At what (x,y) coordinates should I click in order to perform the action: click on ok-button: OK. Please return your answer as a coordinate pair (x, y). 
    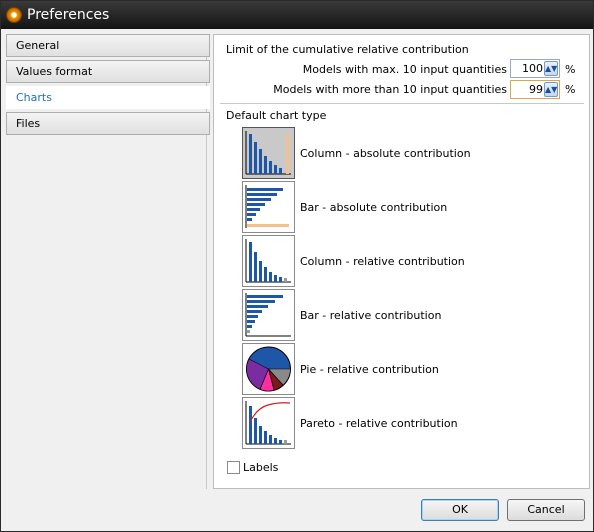
    Looking at the image, I should click on (460, 510).